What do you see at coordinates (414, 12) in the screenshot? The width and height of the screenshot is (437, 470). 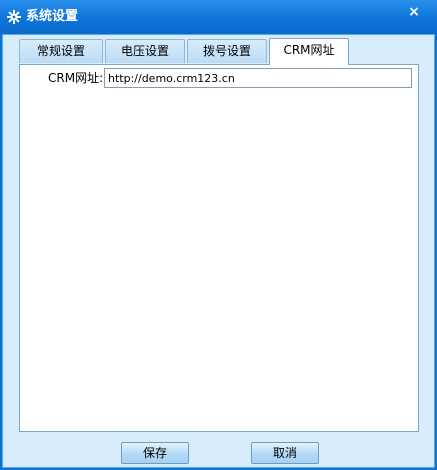 I see `close-button: ×` at bounding box center [414, 12].